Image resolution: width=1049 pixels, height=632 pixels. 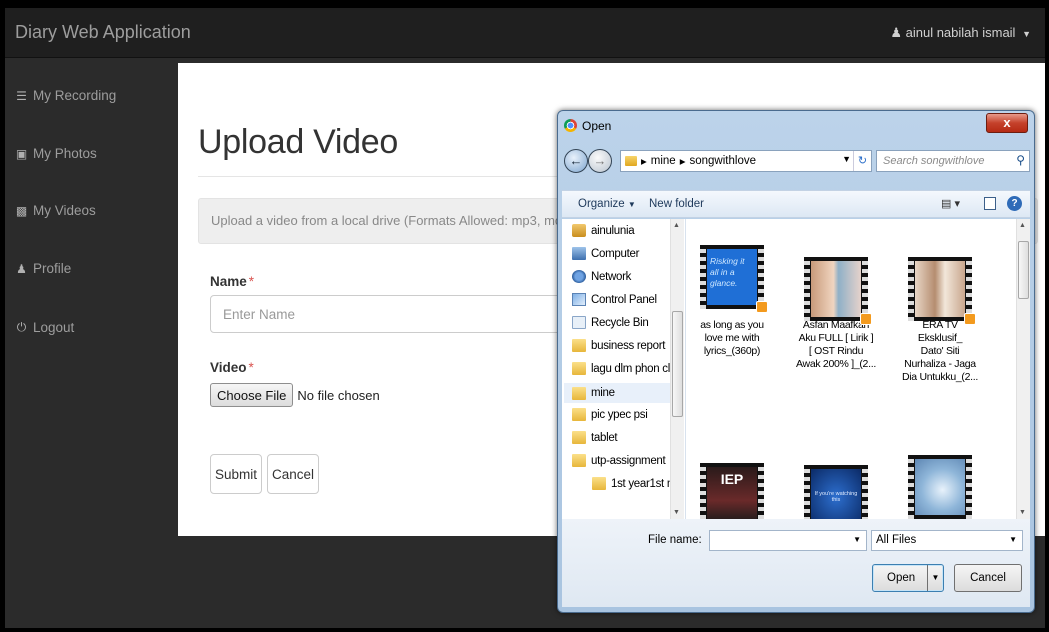 I want to click on media-play-icon, so click(x=866, y=319).